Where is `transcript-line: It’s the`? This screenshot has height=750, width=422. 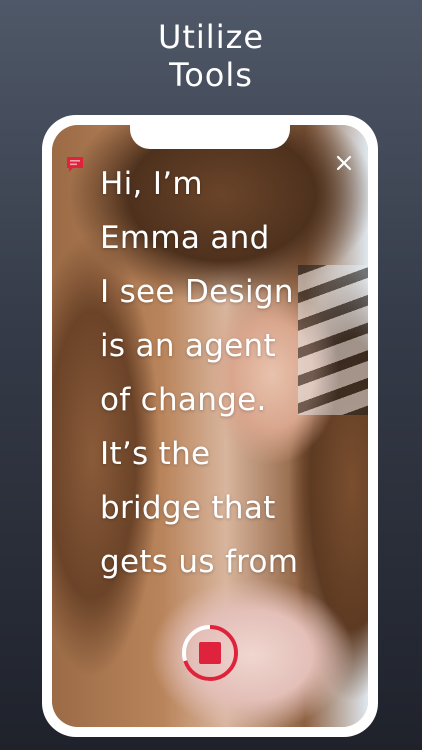 transcript-line: It’s the is located at coordinates (155, 454).